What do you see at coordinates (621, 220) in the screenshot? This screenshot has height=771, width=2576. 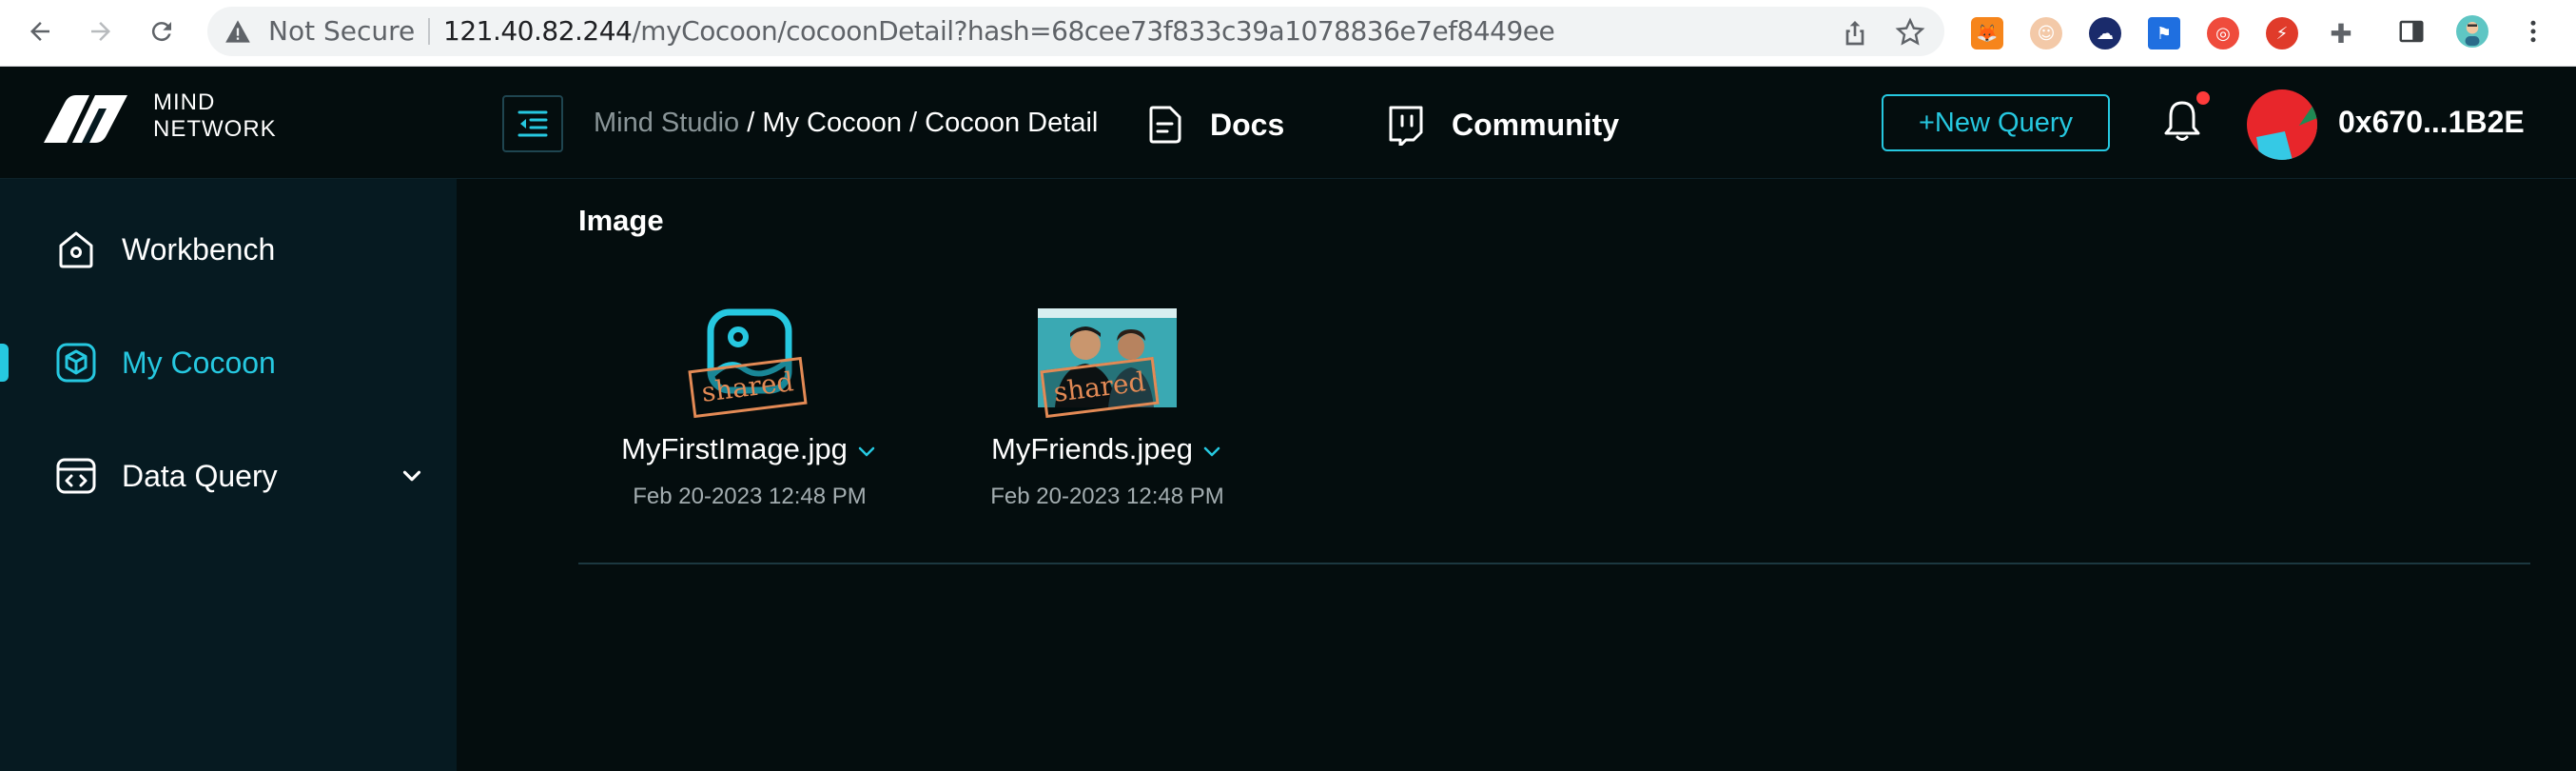 I see `section-title-image: Image` at bounding box center [621, 220].